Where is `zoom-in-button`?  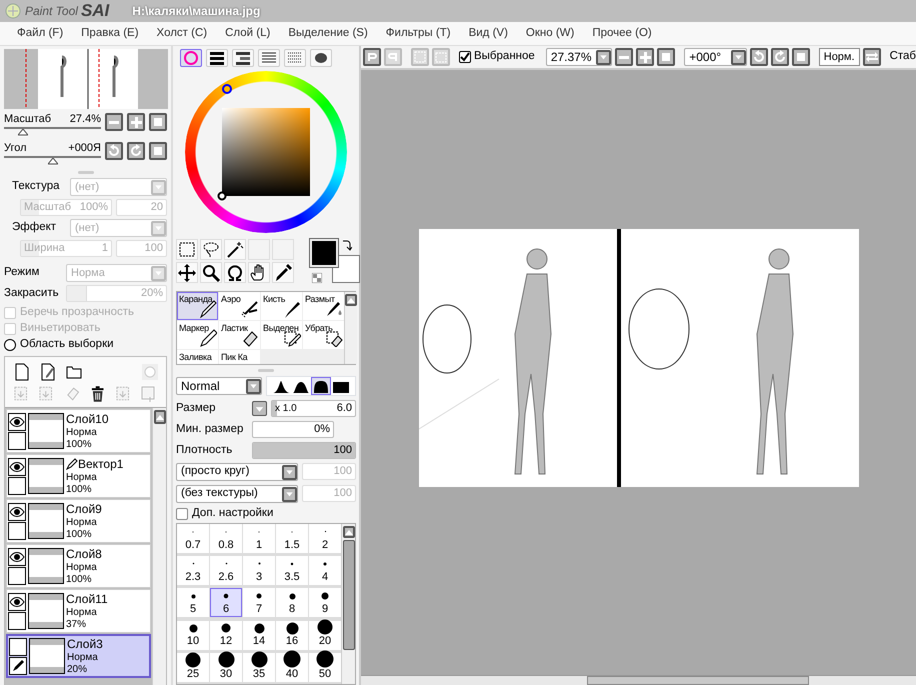
zoom-in-button is located at coordinates (645, 57).